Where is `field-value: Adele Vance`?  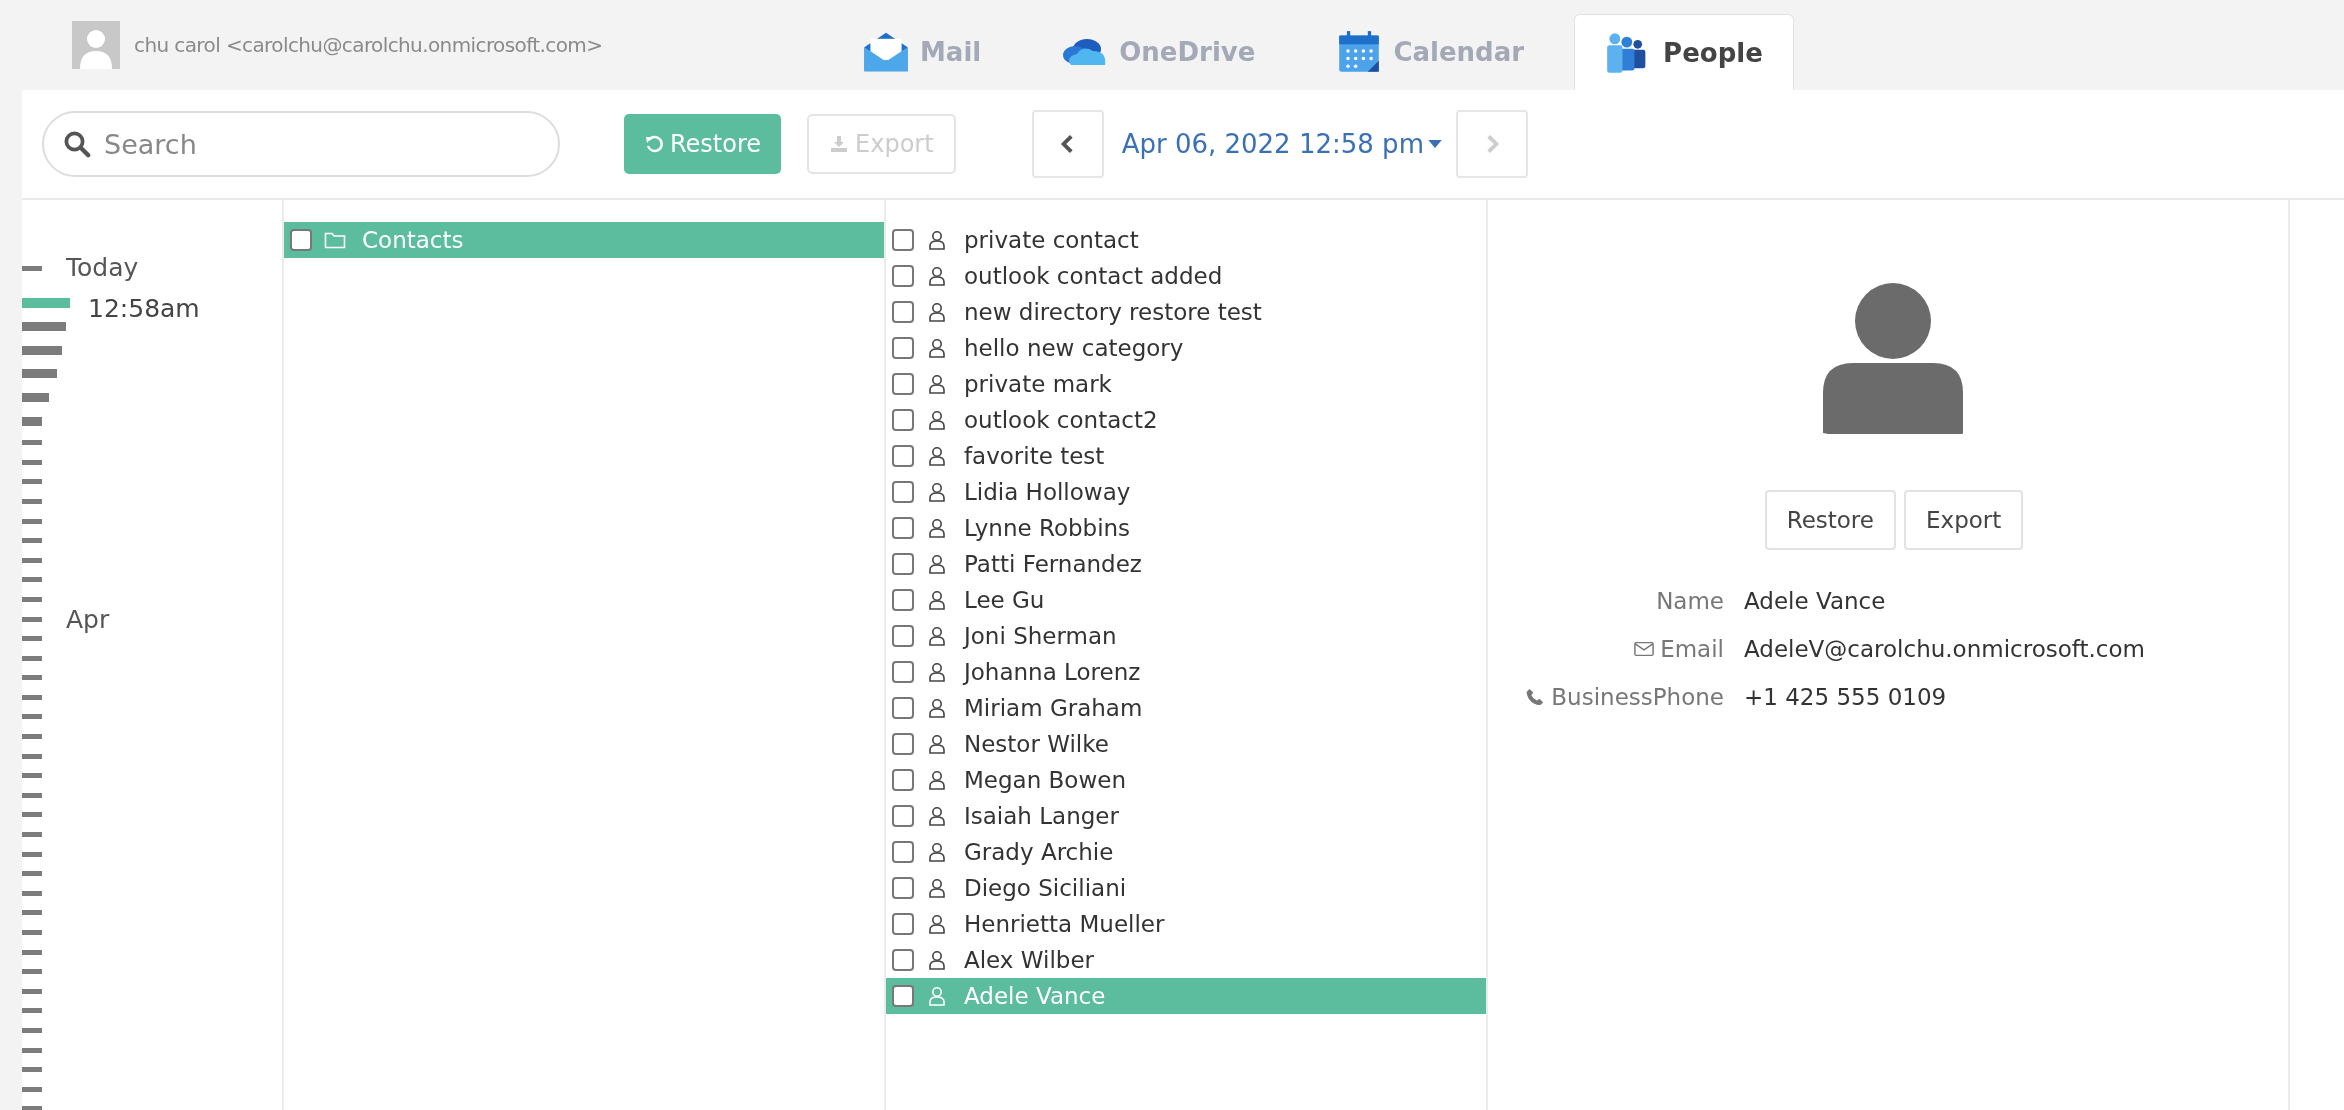 field-value: Adele Vance is located at coordinates (1815, 601).